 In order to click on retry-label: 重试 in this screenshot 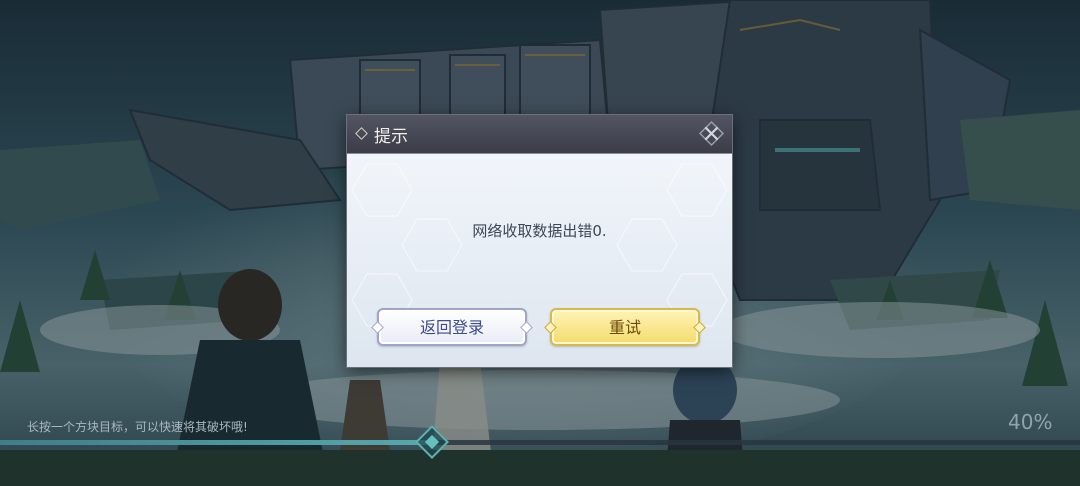, I will do `click(624, 327)`.